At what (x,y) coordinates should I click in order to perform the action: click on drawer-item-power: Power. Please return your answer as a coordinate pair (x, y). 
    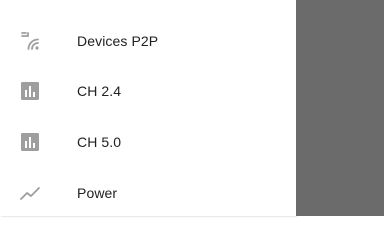
    Looking at the image, I should click on (148, 193).